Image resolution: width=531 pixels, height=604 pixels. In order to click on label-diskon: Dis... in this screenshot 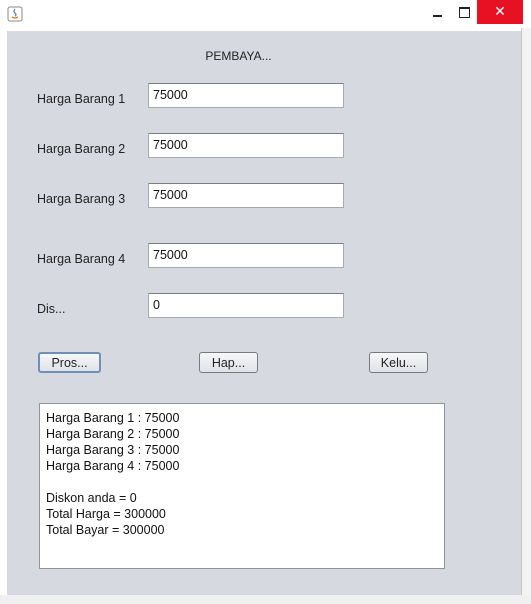, I will do `click(51, 309)`.